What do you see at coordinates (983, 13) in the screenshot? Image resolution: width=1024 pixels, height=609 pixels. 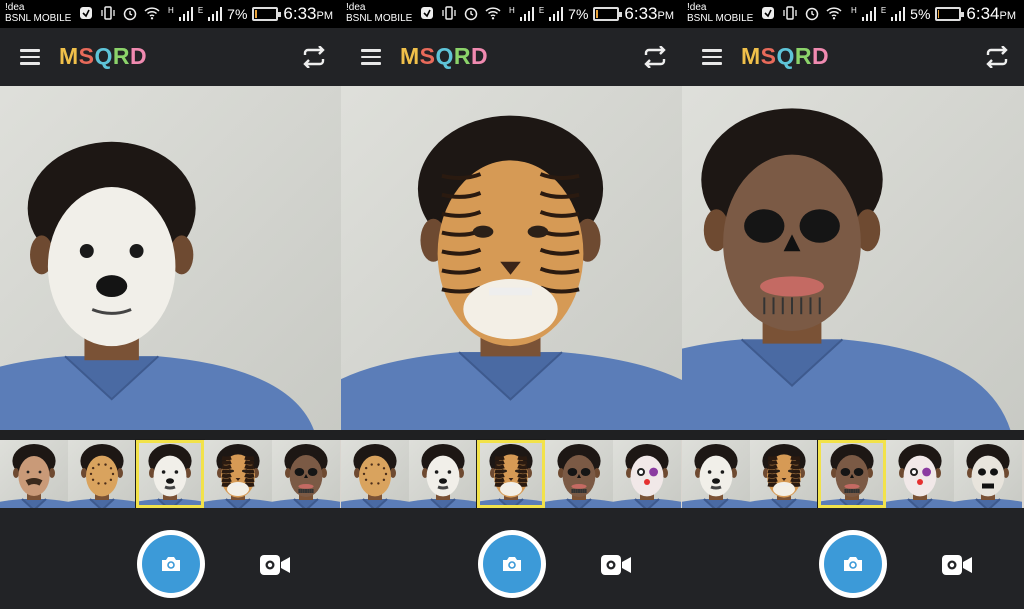 I see `clock-time: 6:34` at bounding box center [983, 13].